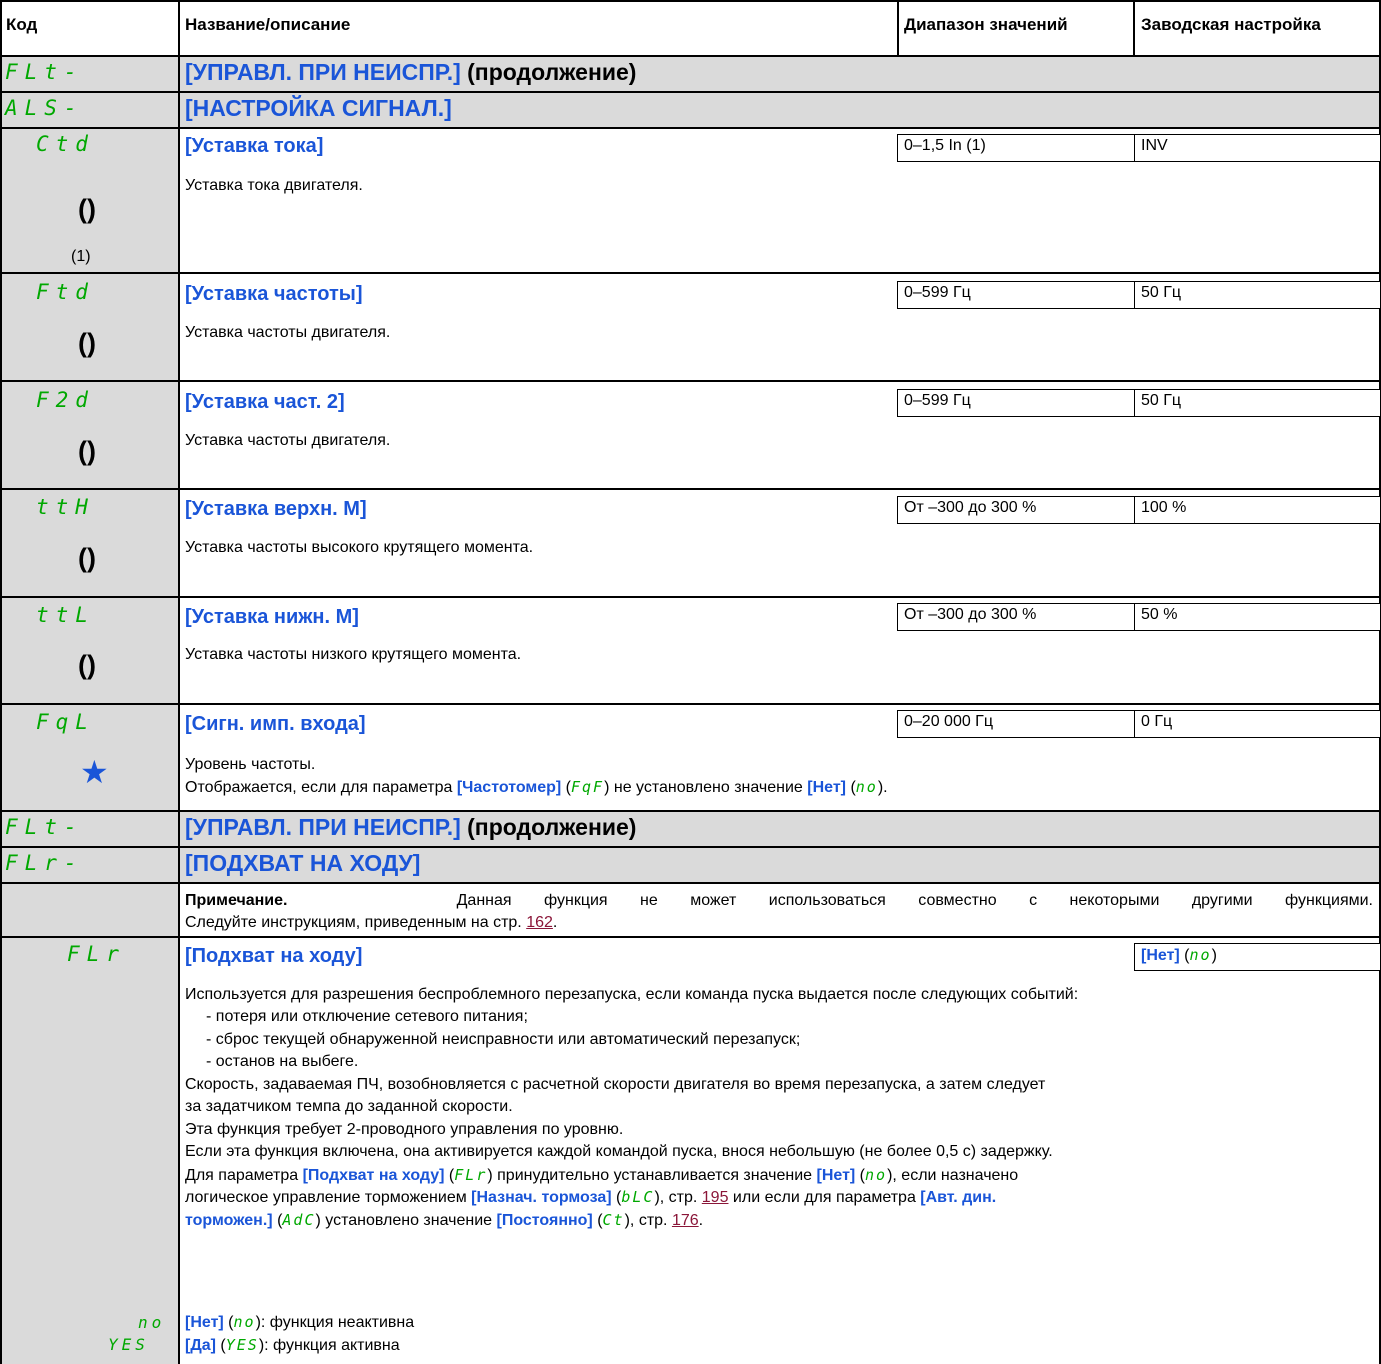 This screenshot has height=1364, width=1381. What do you see at coordinates (65, 722) in the screenshot?
I see `param-code-fql: FqL` at bounding box center [65, 722].